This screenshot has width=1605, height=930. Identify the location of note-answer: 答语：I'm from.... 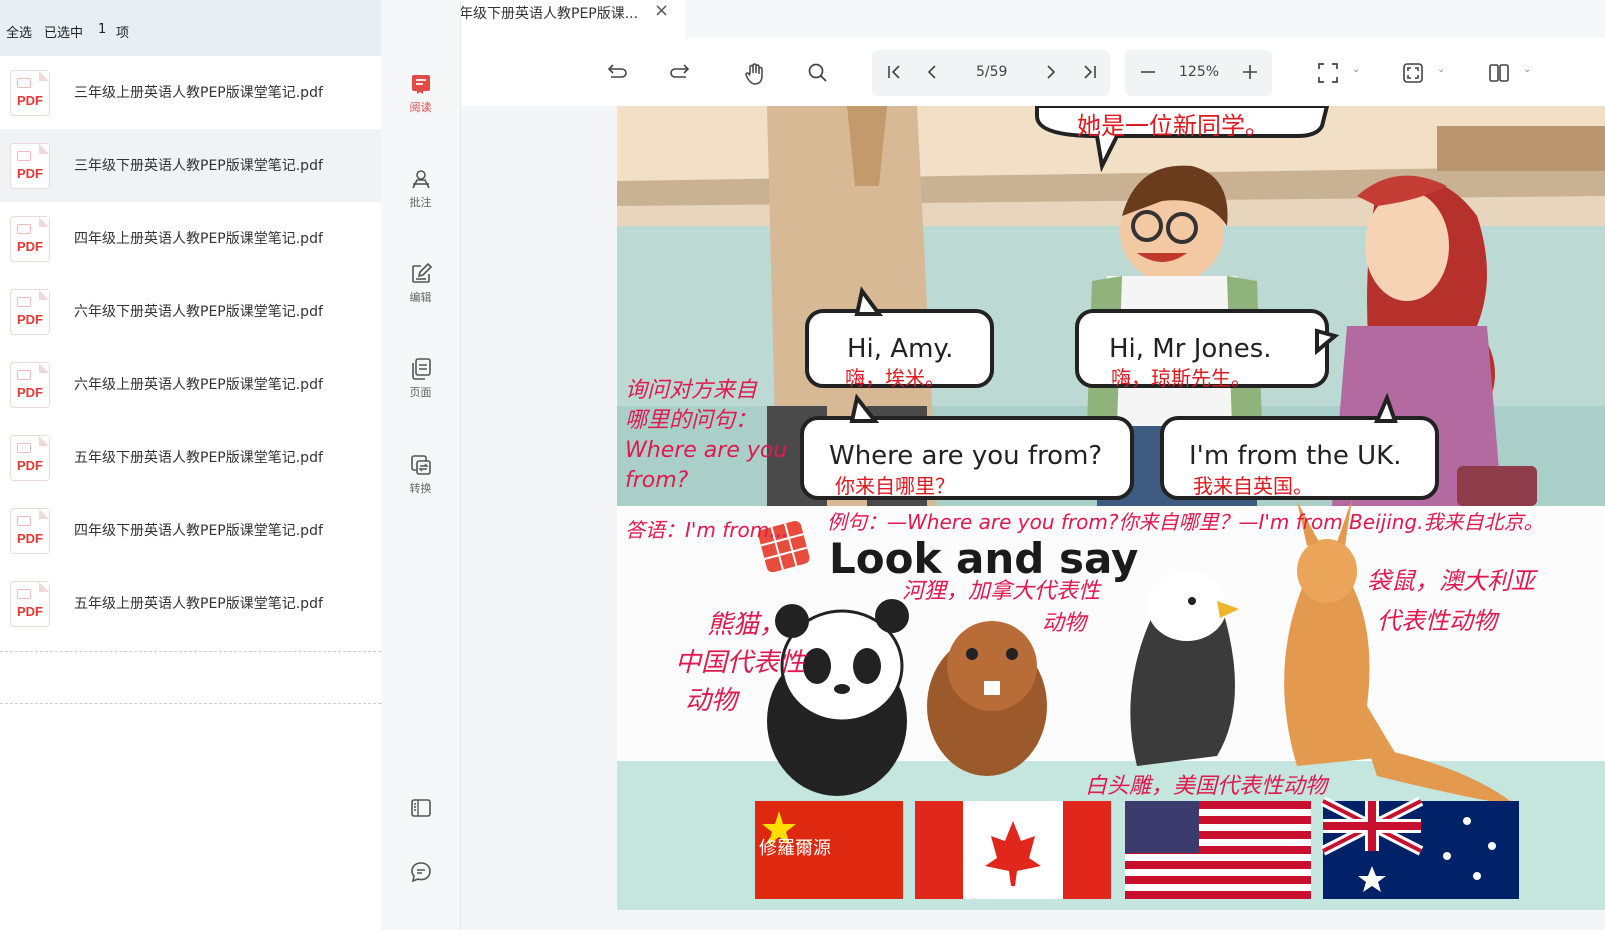
(707, 530).